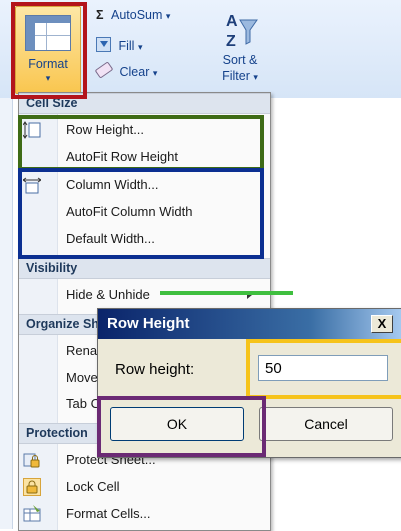 The width and height of the screenshot is (401, 531). Describe the element at coordinates (32, 460) in the screenshot. I see `protect-sheet-icon` at that location.